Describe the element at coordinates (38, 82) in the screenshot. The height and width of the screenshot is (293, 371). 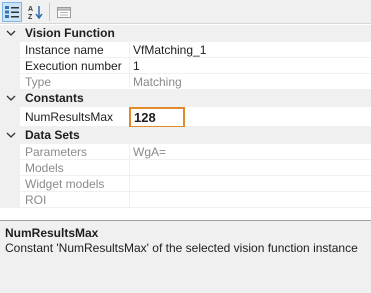
I see `property-name: Type` at that location.